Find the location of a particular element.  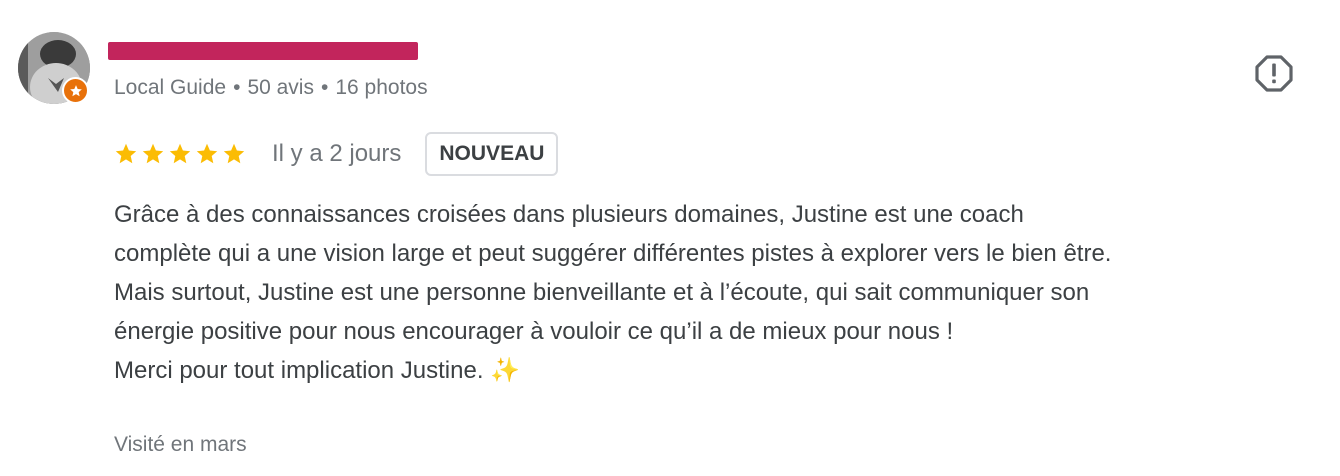

local-guide-badge is located at coordinates (75, 90).